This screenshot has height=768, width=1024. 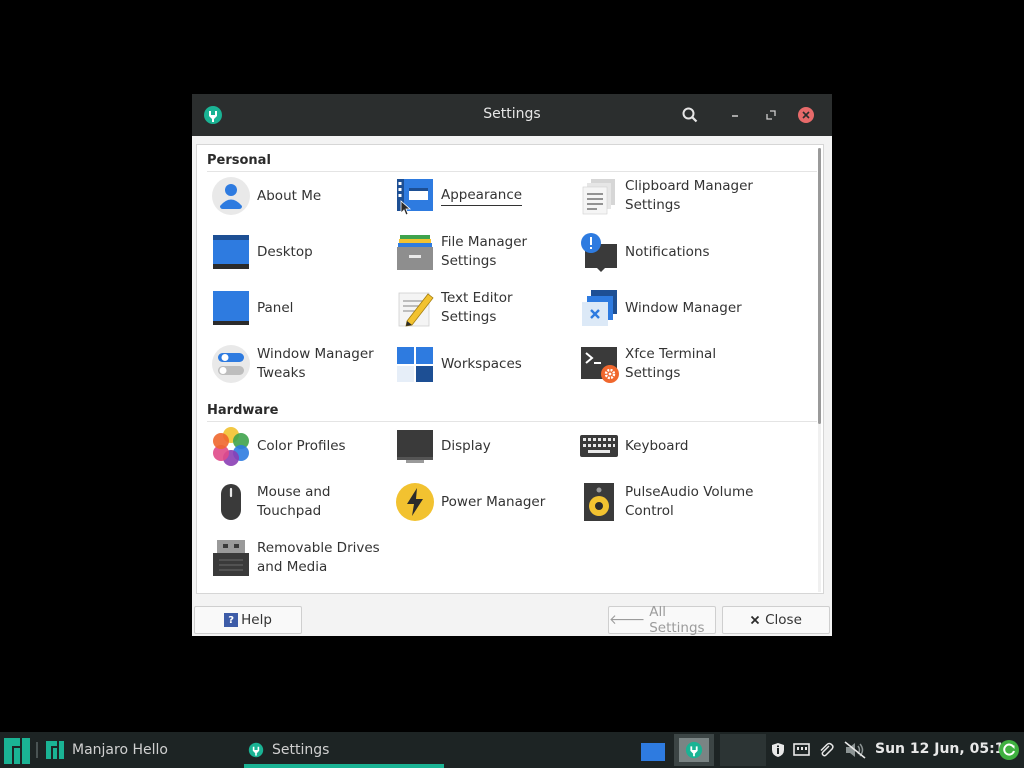 I want to click on item-label: Window Manager, so click(x=683, y=307).